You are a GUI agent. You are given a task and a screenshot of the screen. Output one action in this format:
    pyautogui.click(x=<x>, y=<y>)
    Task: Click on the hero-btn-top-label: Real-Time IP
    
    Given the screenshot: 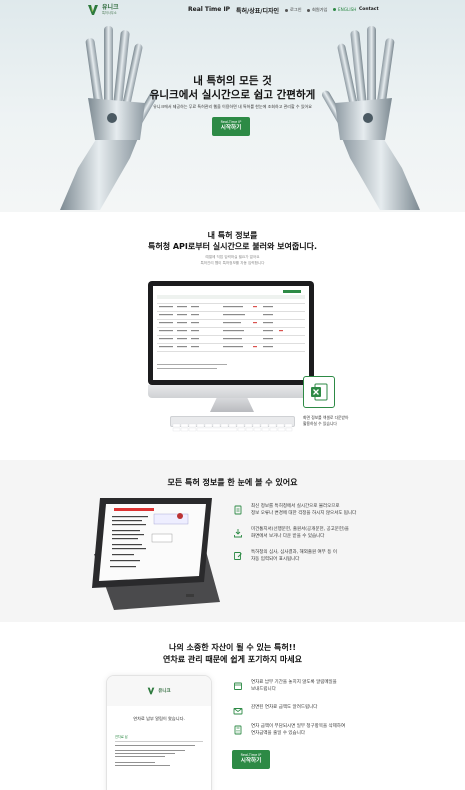 What is the action you would take?
    pyautogui.click(x=231, y=122)
    